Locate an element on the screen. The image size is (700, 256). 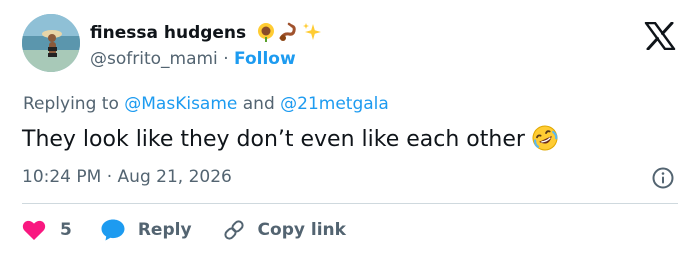
replying-to-line: Replying to @MasKisame and @21metgala is located at coordinates (206, 104).